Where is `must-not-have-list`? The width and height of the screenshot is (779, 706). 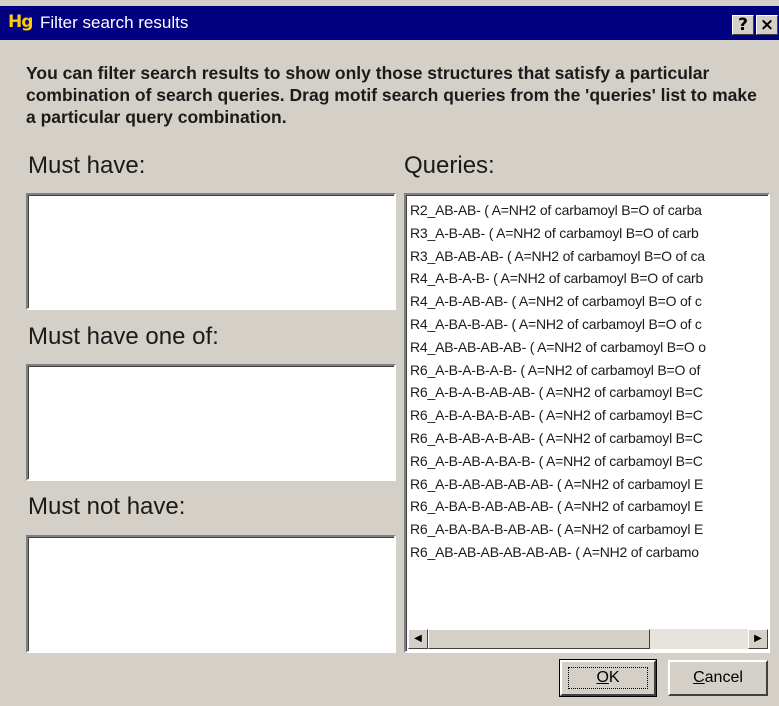 must-not-have-list is located at coordinates (211, 594).